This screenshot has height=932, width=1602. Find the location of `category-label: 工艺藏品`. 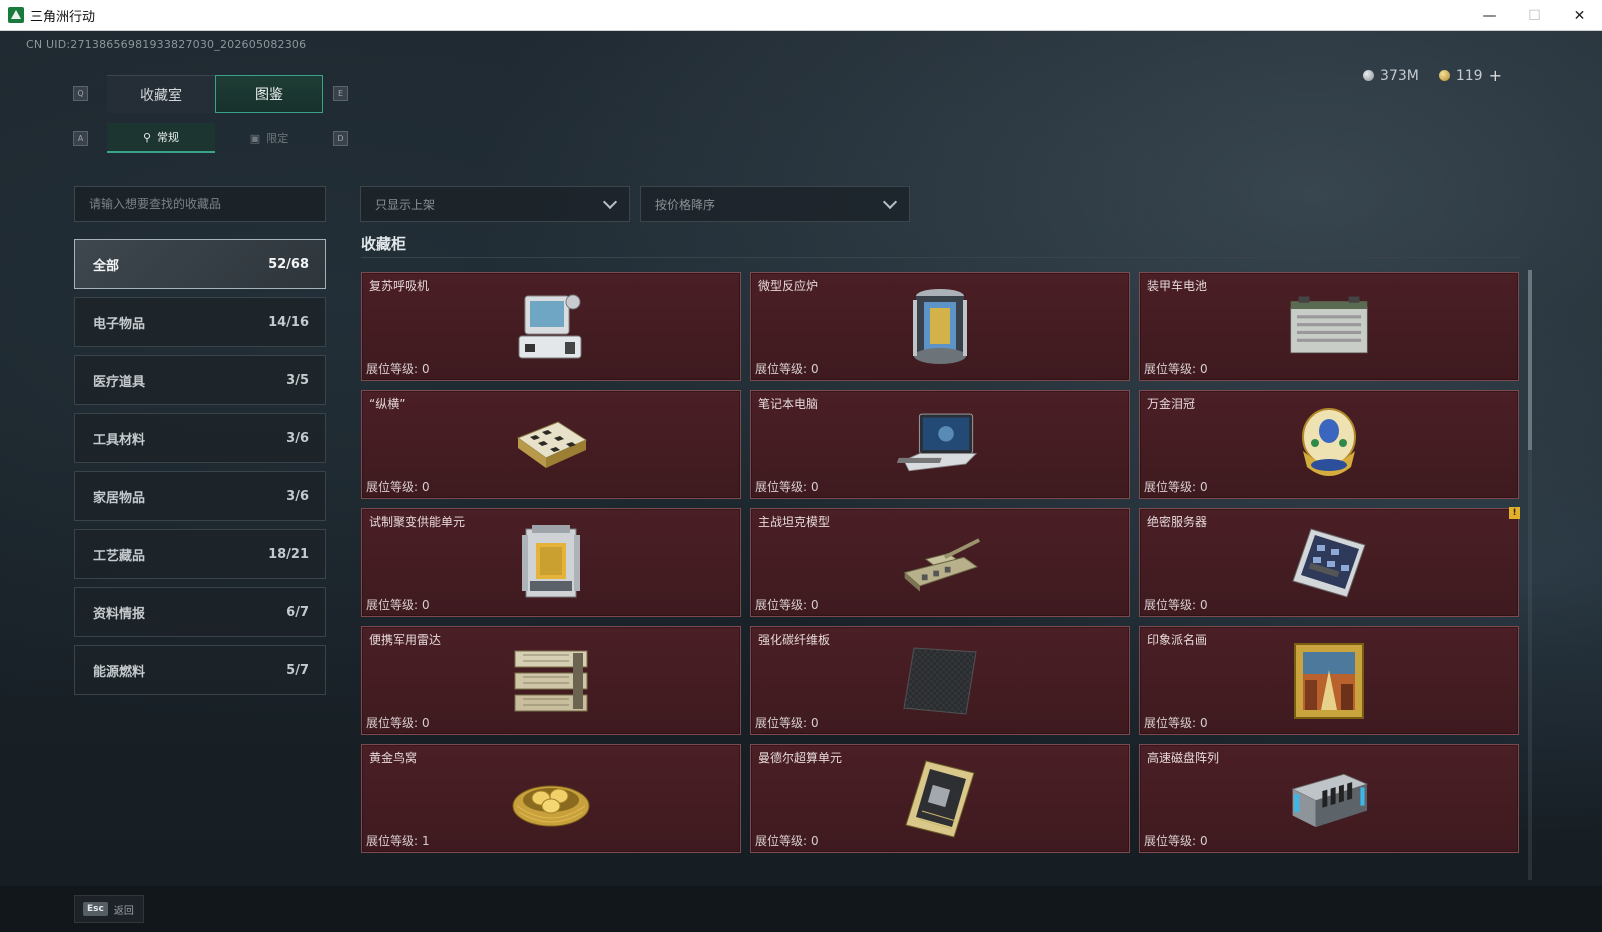

category-label: 工艺藏品 is located at coordinates (119, 556).